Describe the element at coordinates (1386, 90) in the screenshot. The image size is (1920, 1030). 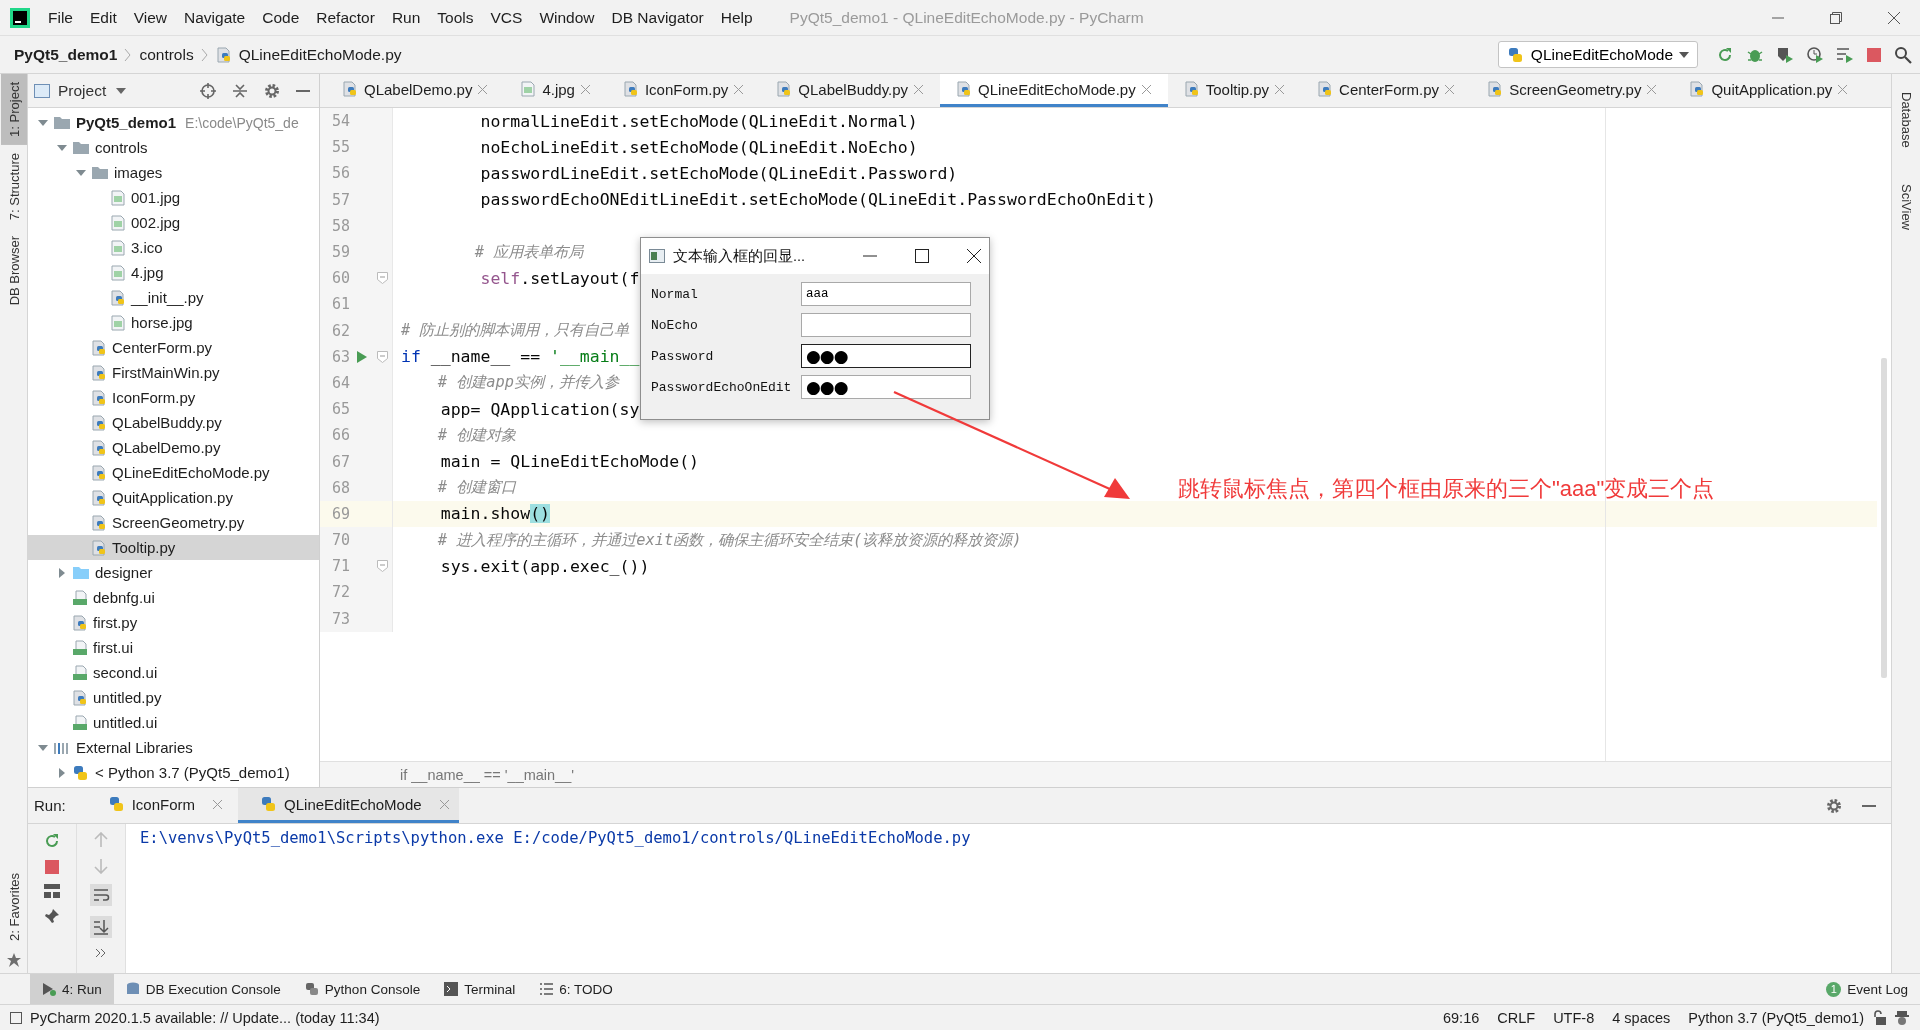
I see `editor-tab: CenterForm.py` at that location.